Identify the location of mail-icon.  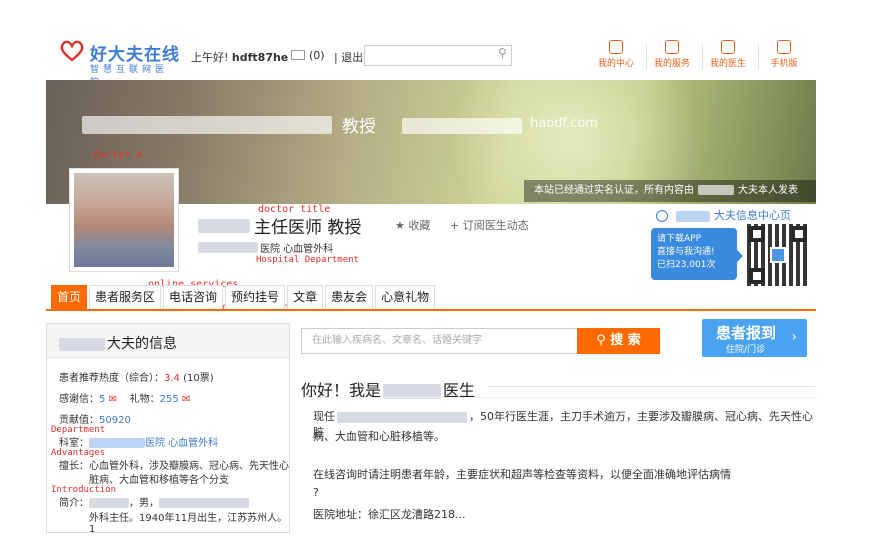
(298, 55).